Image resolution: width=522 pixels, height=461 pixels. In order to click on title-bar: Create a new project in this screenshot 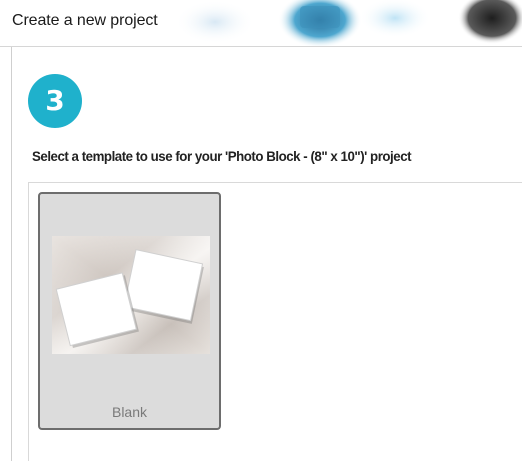, I will do `click(261, 23)`.